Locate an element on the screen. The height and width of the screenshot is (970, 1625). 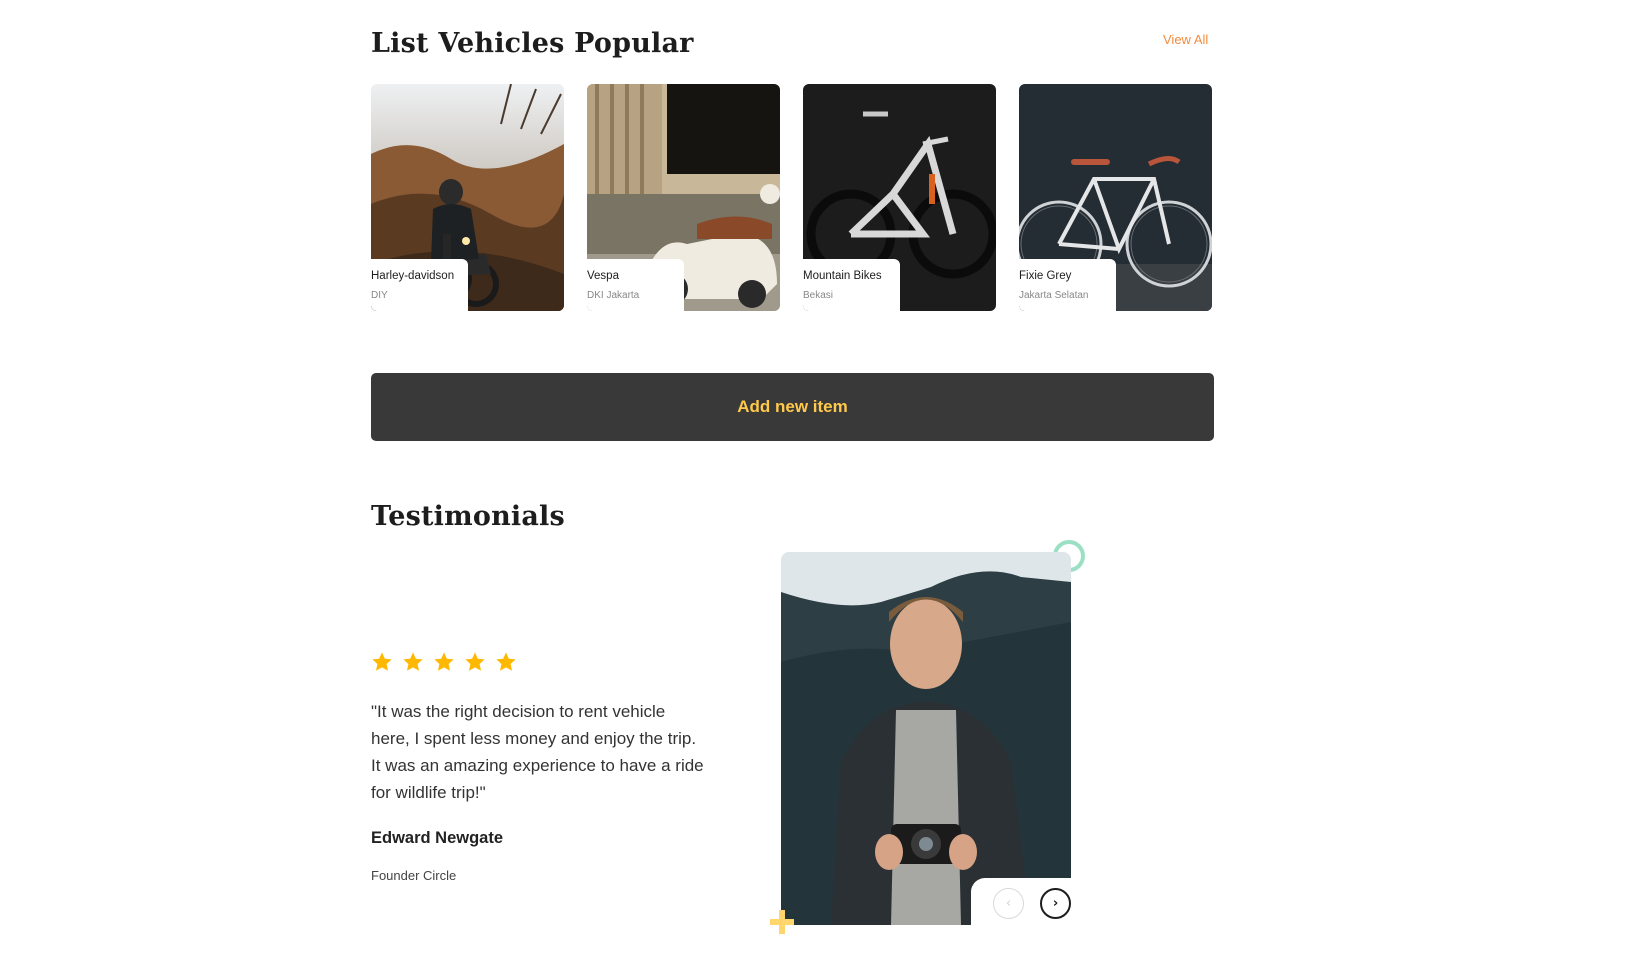
add-new-item-button: Add new item is located at coordinates (792, 407).